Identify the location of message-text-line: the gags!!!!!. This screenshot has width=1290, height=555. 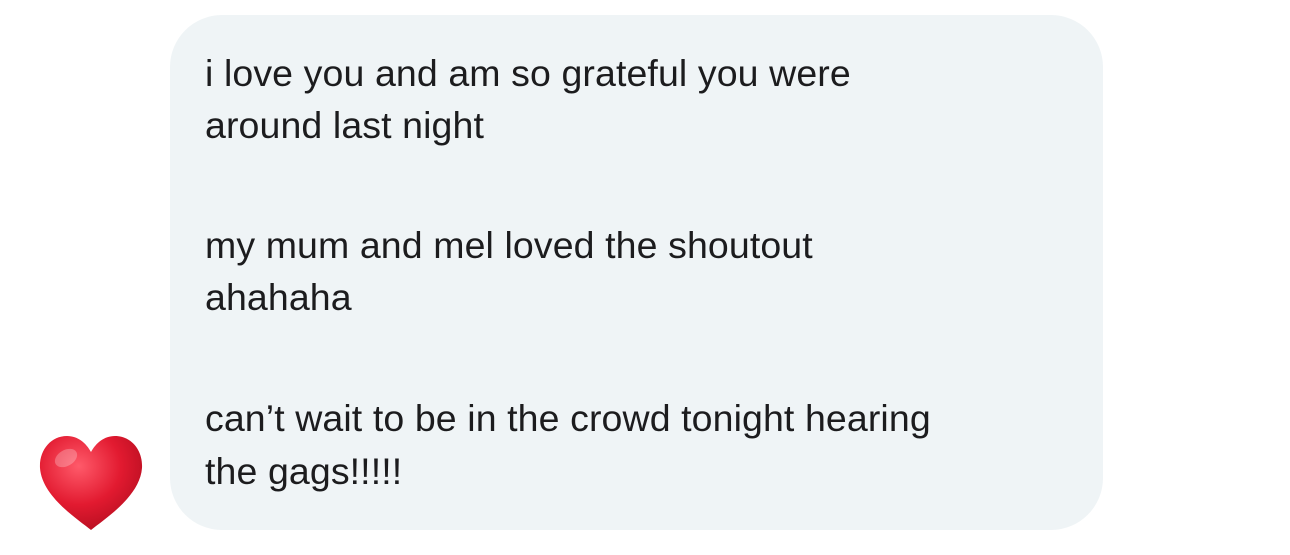
(304, 471).